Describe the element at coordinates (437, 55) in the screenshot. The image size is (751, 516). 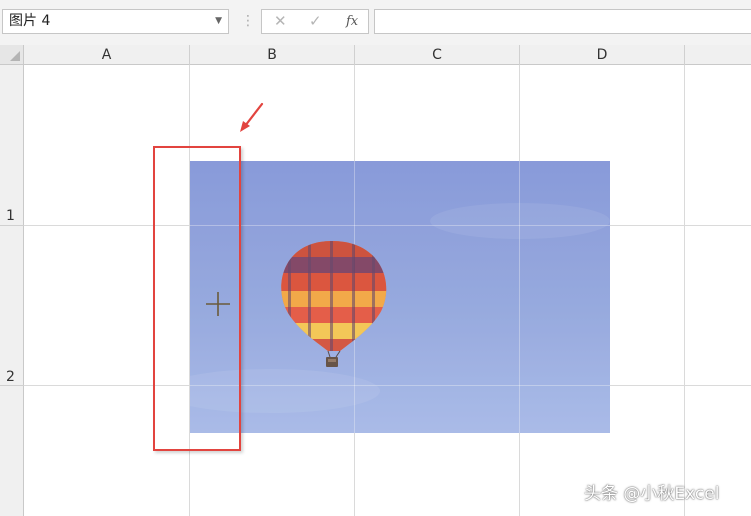
I see `column-header-c: C` at that location.